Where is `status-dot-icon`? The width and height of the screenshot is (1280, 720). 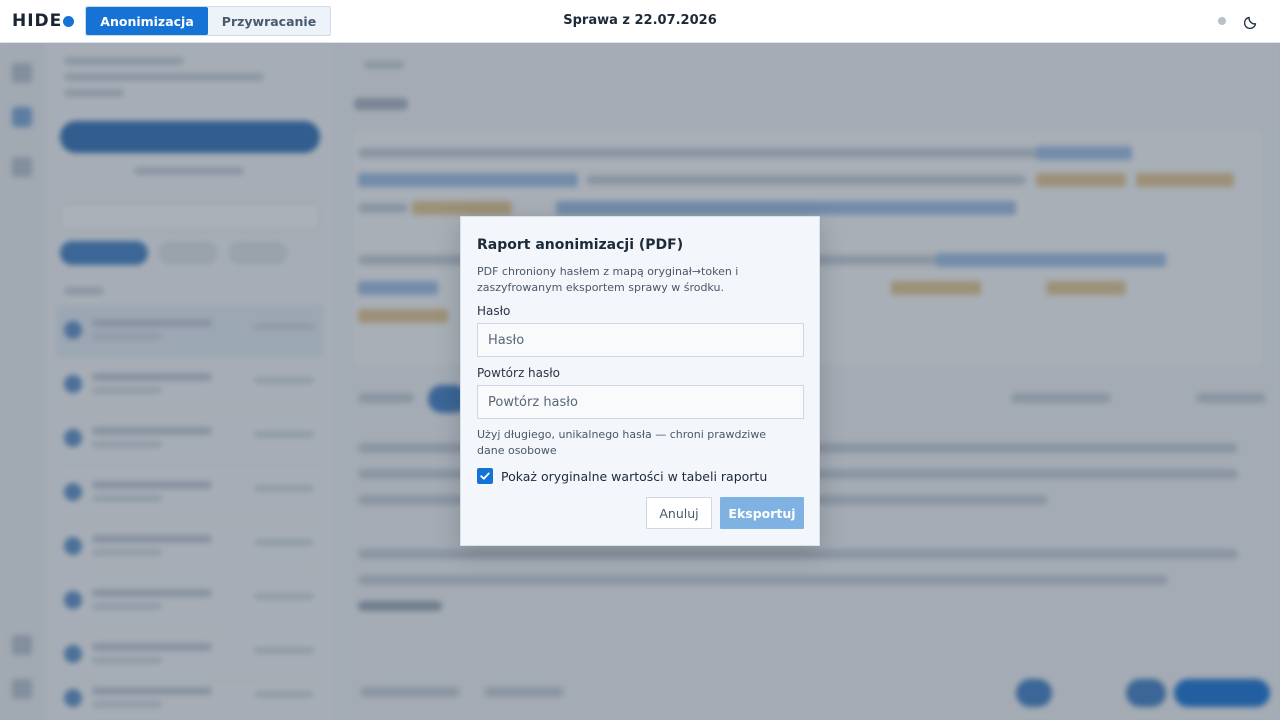
status-dot-icon is located at coordinates (1222, 21).